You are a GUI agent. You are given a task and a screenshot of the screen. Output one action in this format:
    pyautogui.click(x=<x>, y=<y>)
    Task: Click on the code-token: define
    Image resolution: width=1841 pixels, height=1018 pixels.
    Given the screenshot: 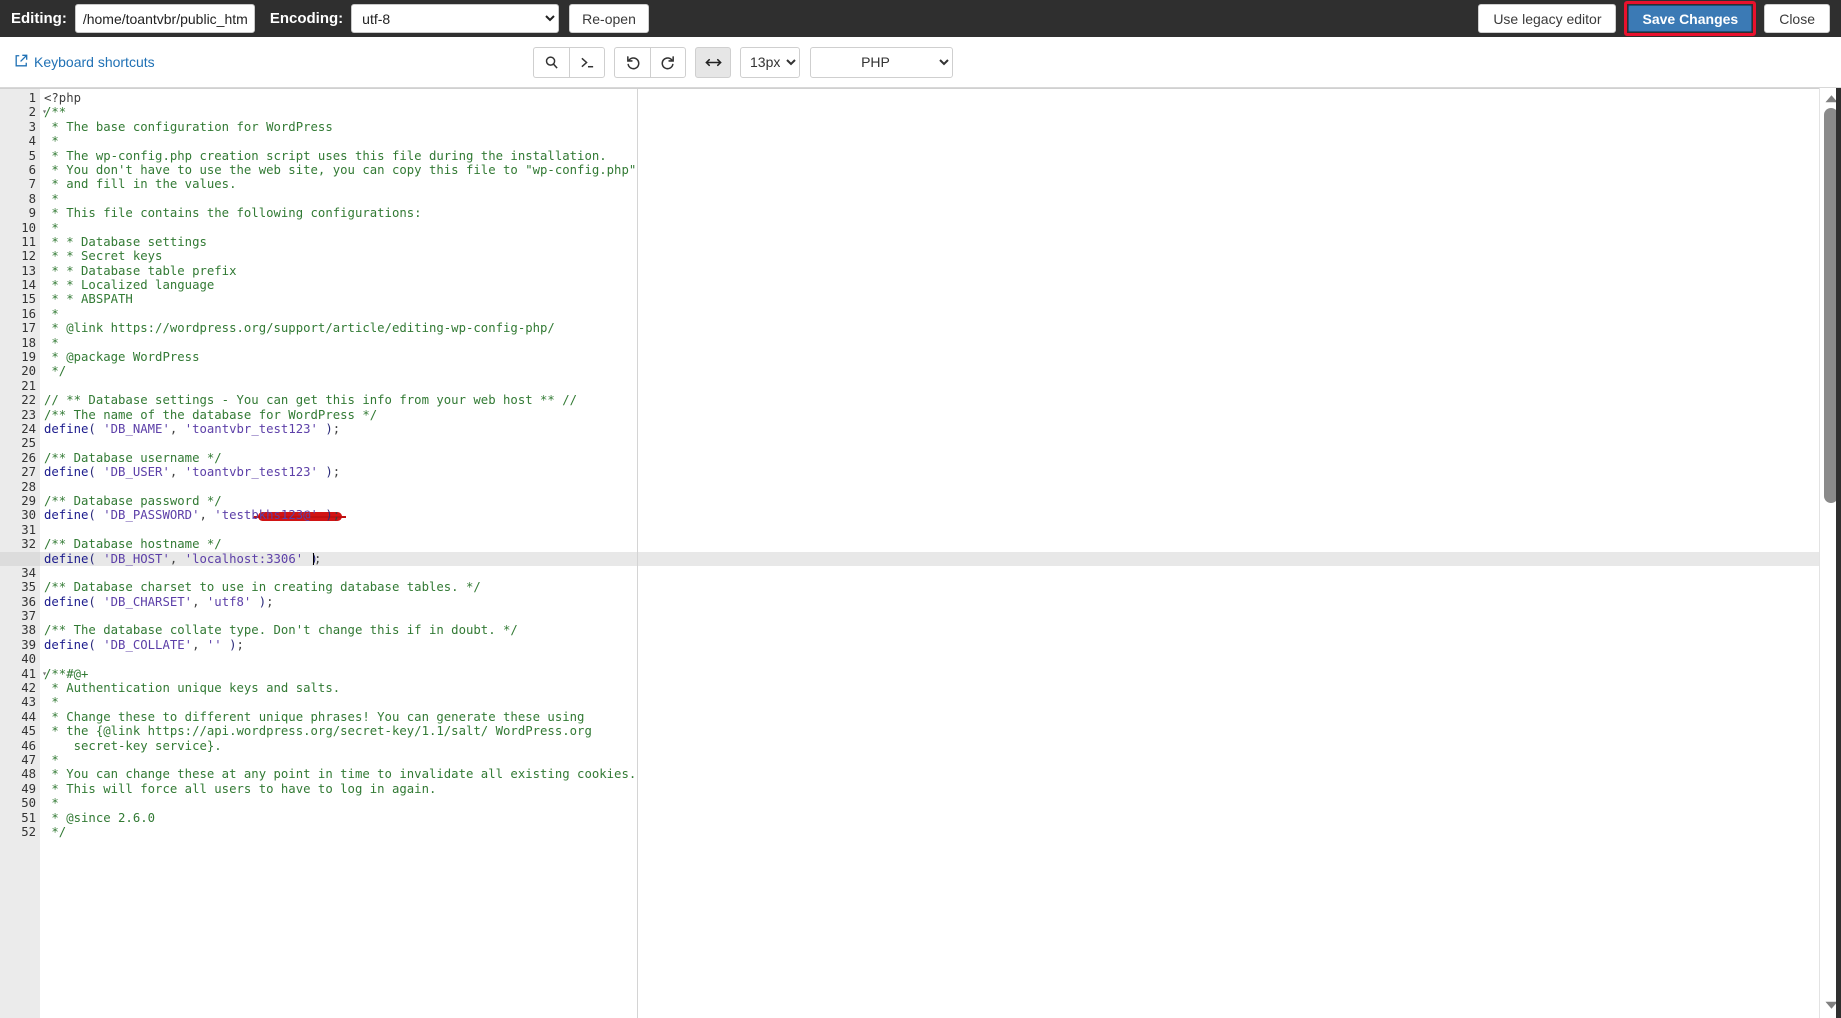 What is the action you would take?
    pyautogui.click(x=66, y=515)
    